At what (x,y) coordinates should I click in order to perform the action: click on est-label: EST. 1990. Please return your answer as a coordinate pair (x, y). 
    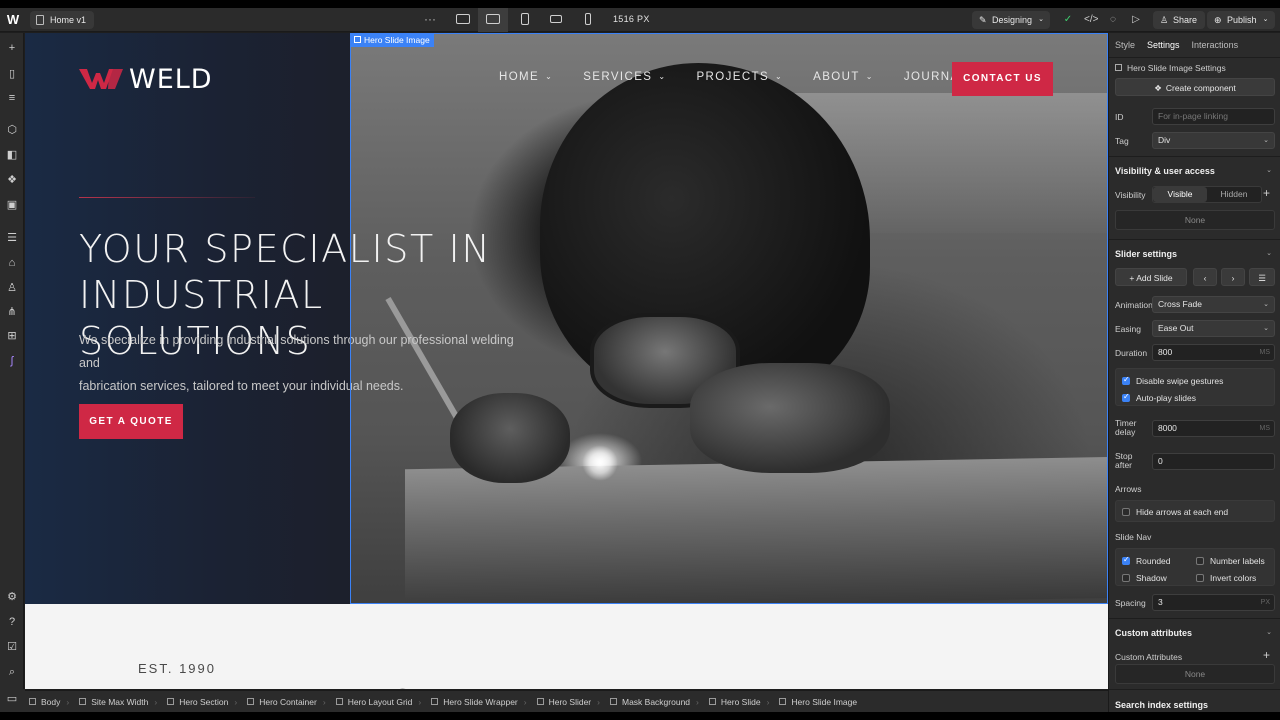
    Looking at the image, I should click on (177, 668).